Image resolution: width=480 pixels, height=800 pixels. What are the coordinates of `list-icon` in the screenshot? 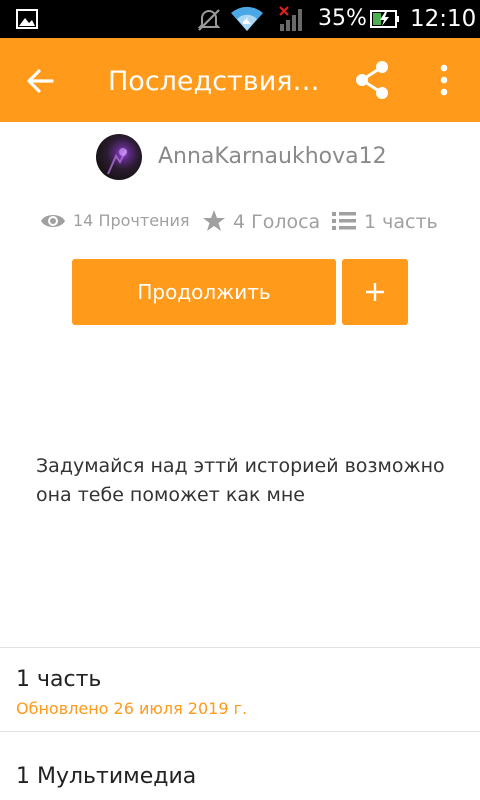 It's located at (344, 221).